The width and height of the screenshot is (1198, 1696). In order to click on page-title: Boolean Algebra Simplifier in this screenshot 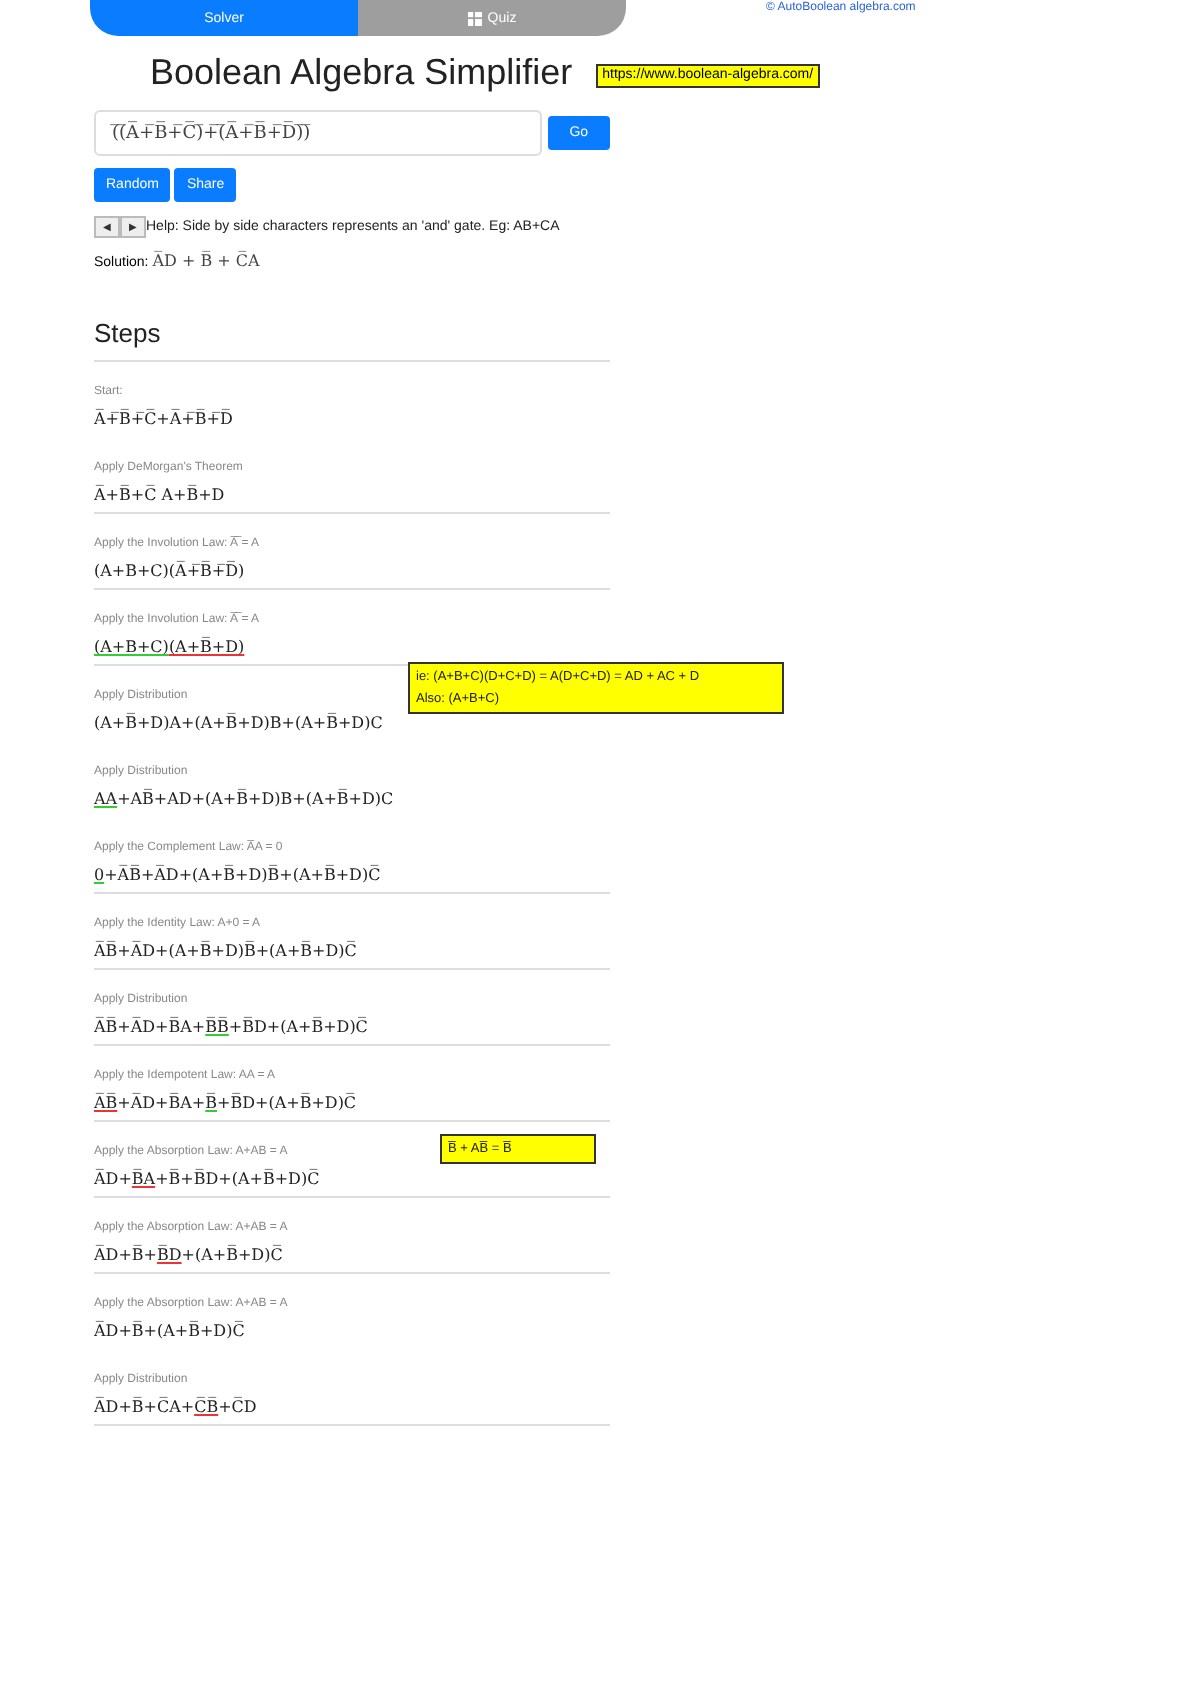, I will do `click(361, 73)`.